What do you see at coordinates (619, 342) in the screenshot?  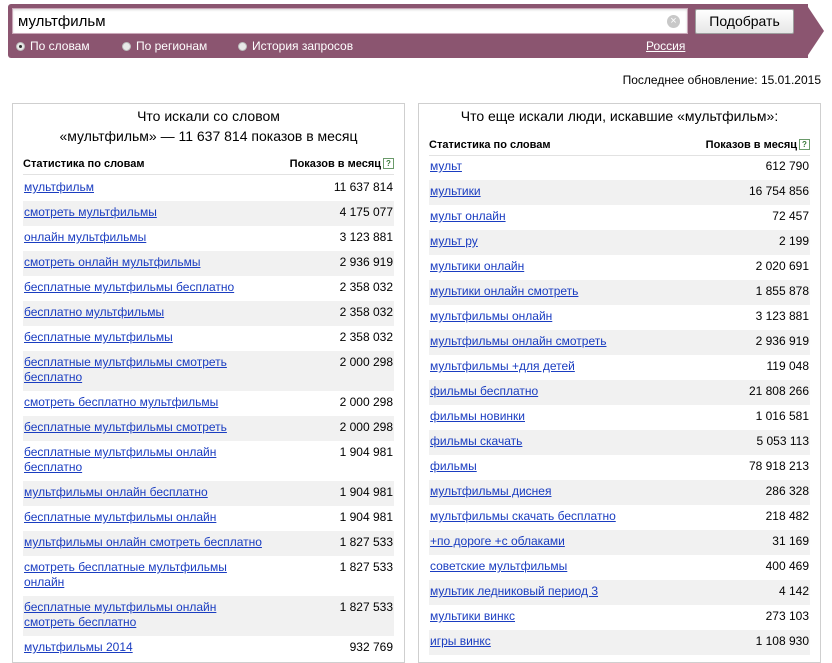 I see `table-row: мультфильмы онлайн смотреть 2 936 919` at bounding box center [619, 342].